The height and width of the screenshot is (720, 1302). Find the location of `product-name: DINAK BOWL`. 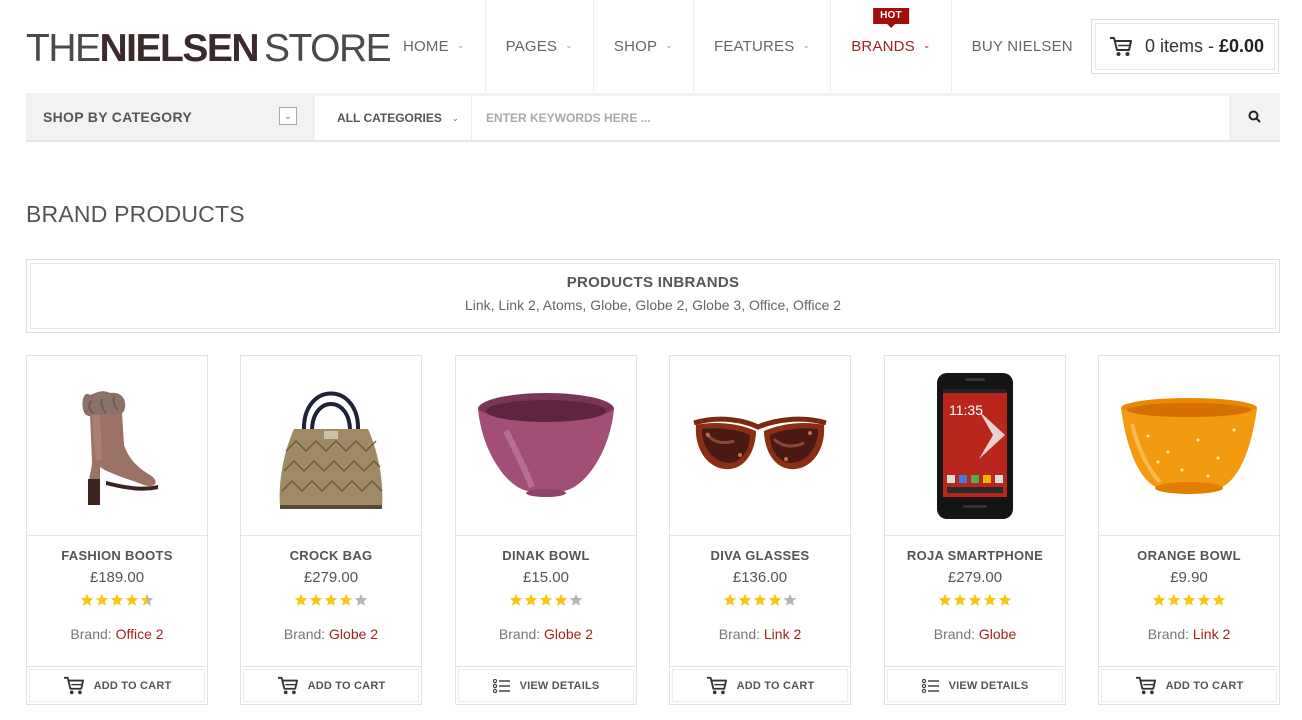

product-name: DINAK BOWL is located at coordinates (546, 555).